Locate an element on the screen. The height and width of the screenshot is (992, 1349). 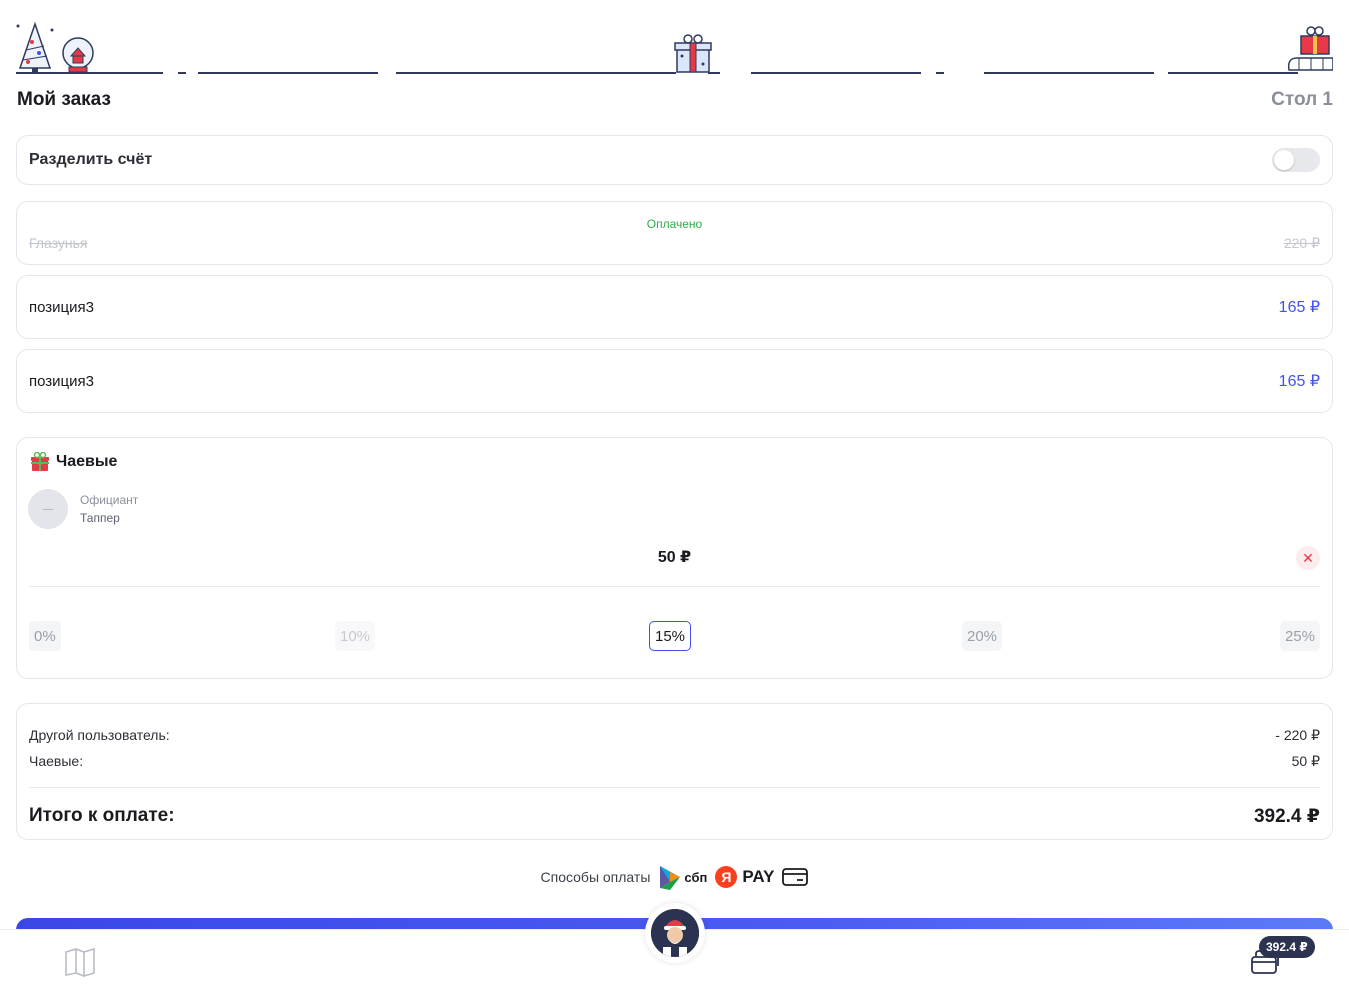
clear-tip-button: ✕ is located at coordinates (1308, 558).